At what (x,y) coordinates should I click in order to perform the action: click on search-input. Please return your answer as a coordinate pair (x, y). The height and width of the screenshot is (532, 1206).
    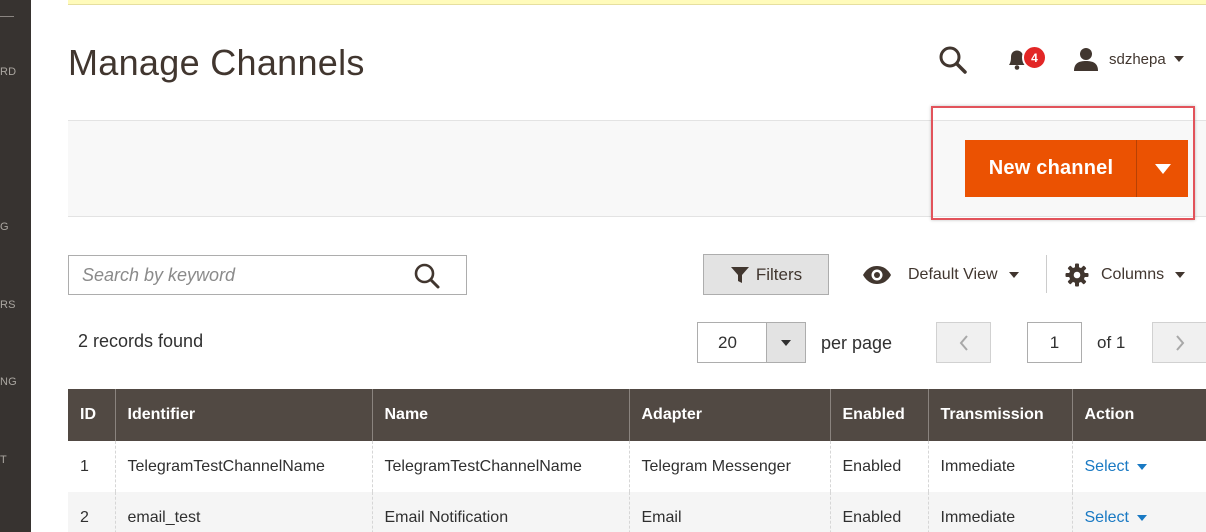
    Looking at the image, I should click on (234, 275).